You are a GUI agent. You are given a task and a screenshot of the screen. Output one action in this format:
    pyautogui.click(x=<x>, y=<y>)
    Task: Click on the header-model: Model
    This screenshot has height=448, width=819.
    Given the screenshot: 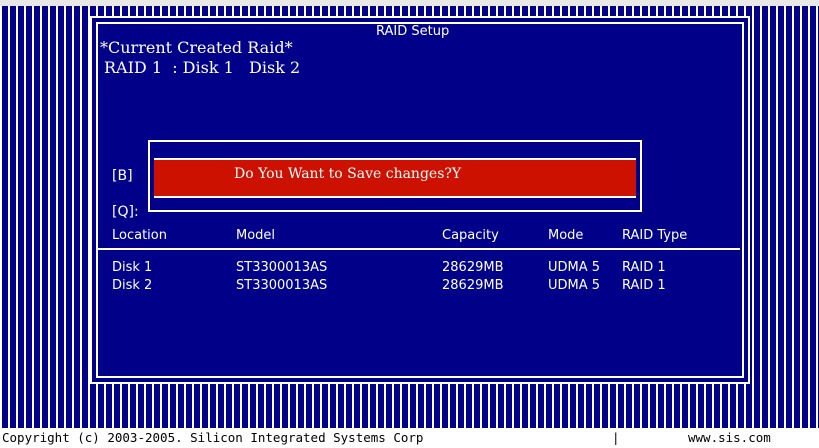 What is the action you would take?
    pyautogui.click(x=256, y=235)
    